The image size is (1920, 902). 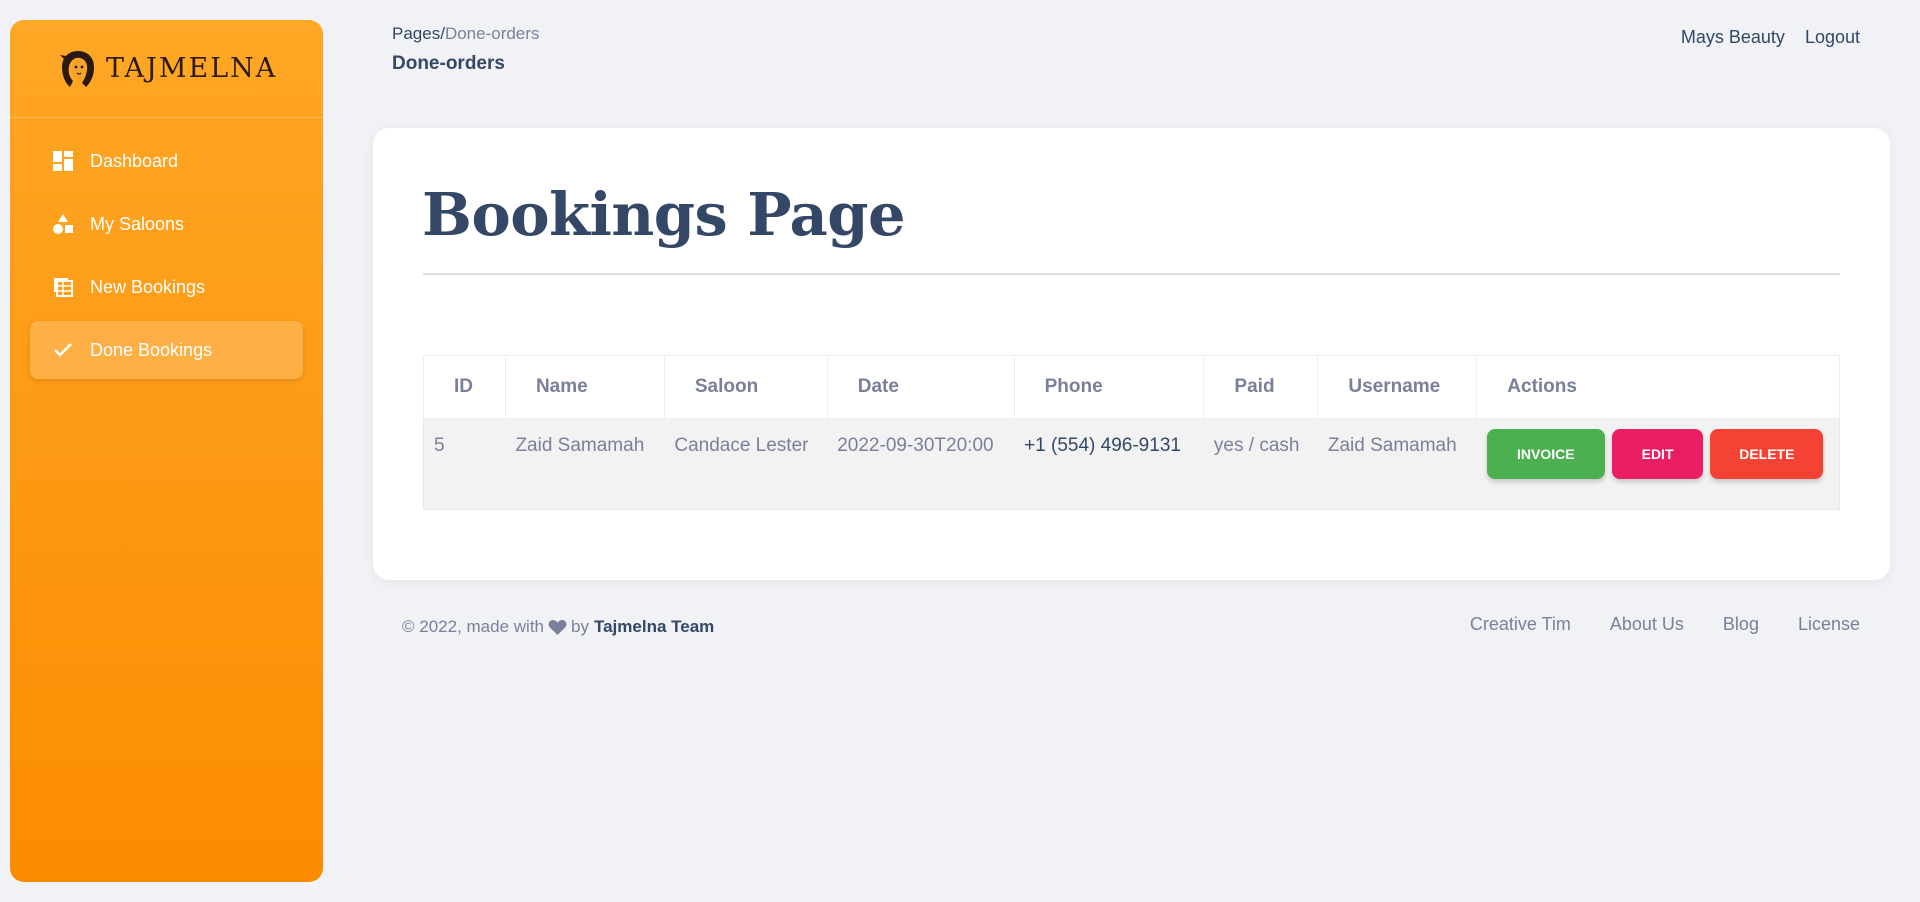 I want to click on heart-icon, so click(x=557, y=627).